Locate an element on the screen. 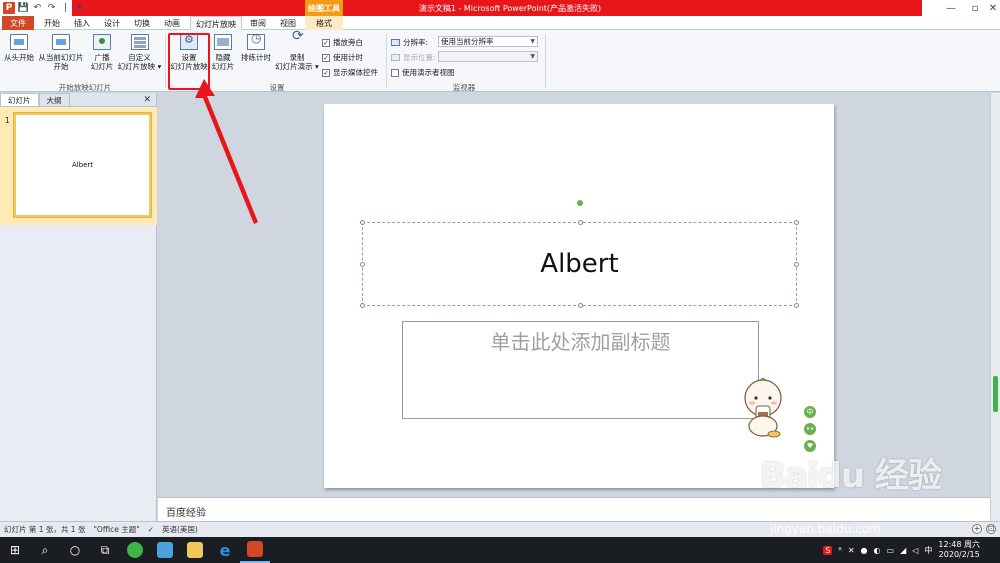  monitor-icon is located at coordinates (395, 42).